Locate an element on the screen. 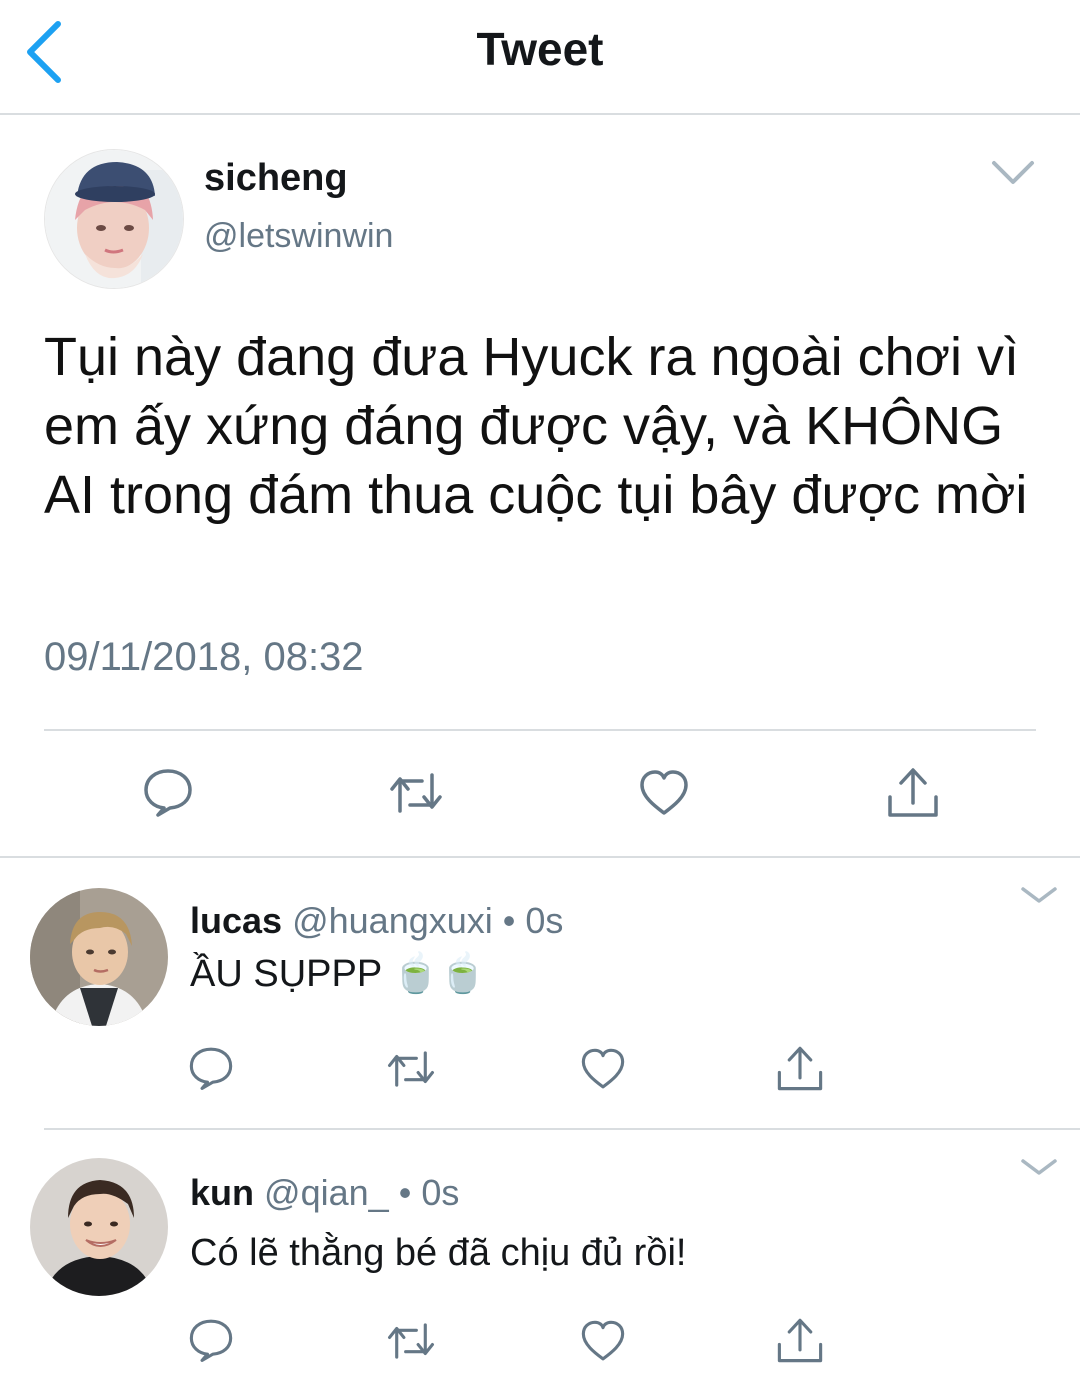  reply-header: lucas @huangxuxi • 0s is located at coordinates (376, 921).